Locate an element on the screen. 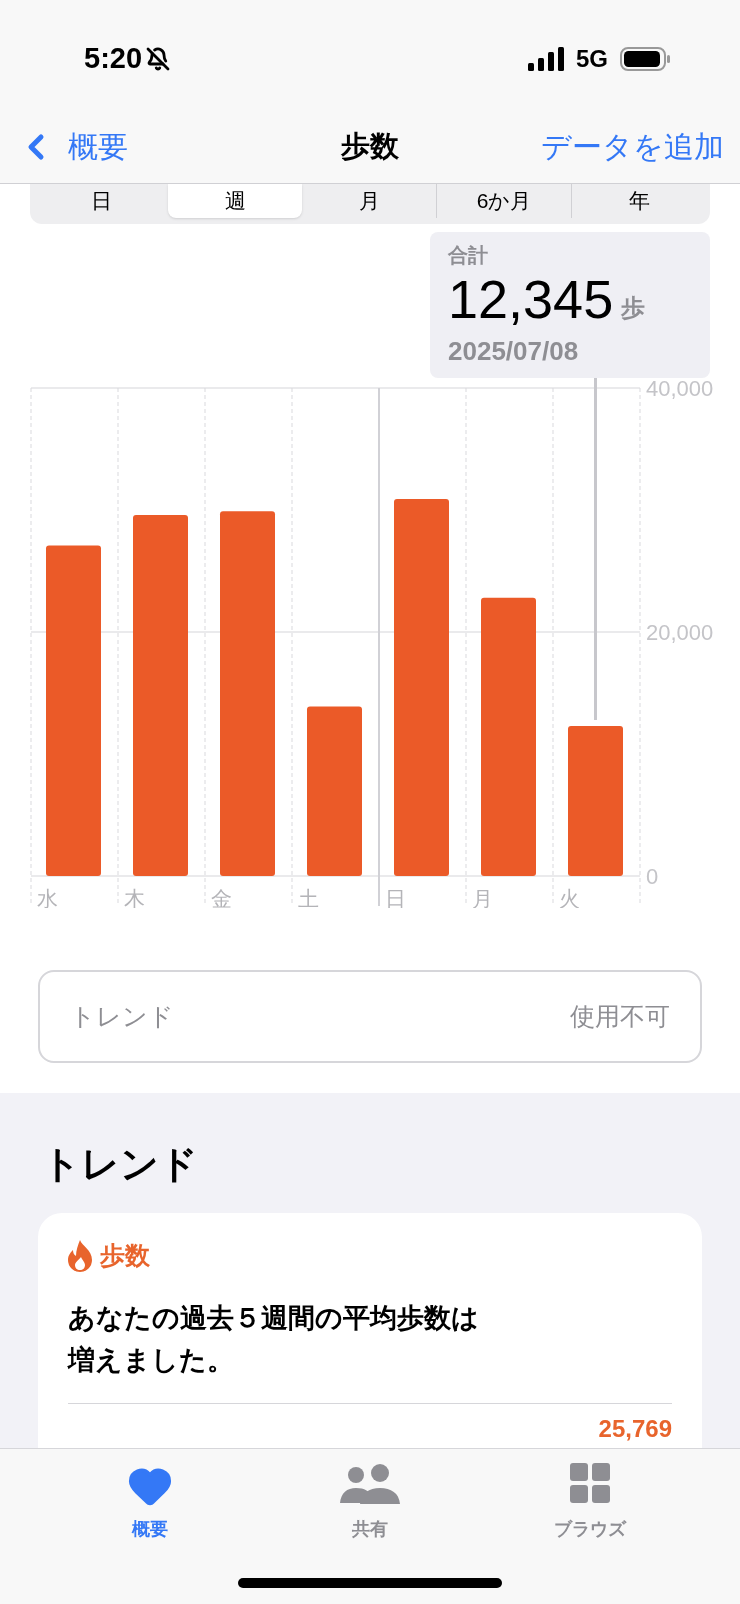 The image size is (740, 1604). summary-value: 12,345 is located at coordinates (531, 299).